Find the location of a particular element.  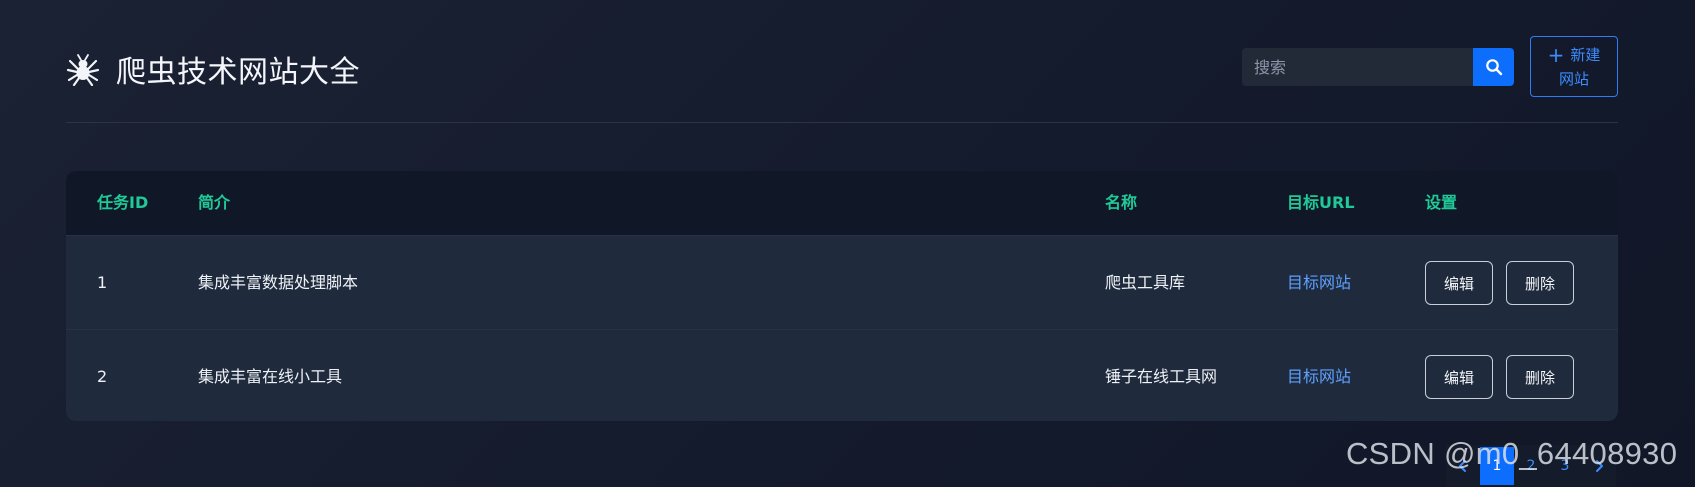

pagination-page-2: 2 is located at coordinates (1531, 466).